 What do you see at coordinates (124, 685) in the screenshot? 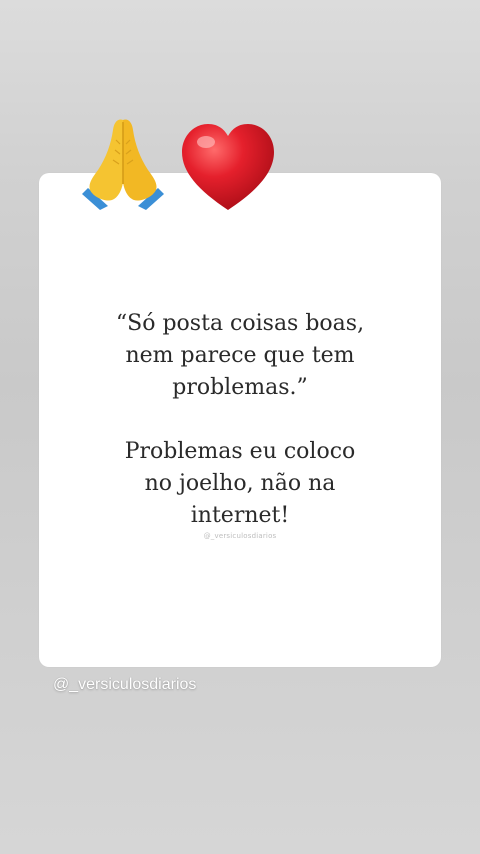
I see `username-handle: @_versiculosdiarios` at bounding box center [124, 685].